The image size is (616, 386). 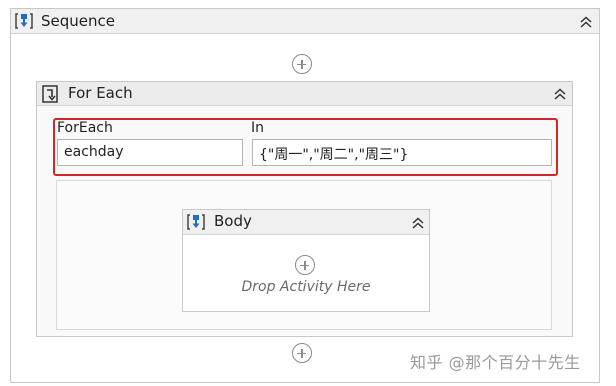 I want to click on sequence-header: Sequence, so click(x=305, y=21).